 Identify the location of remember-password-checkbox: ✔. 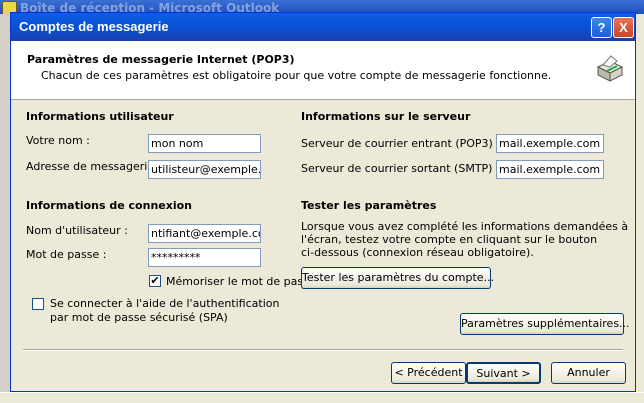
(155, 281).